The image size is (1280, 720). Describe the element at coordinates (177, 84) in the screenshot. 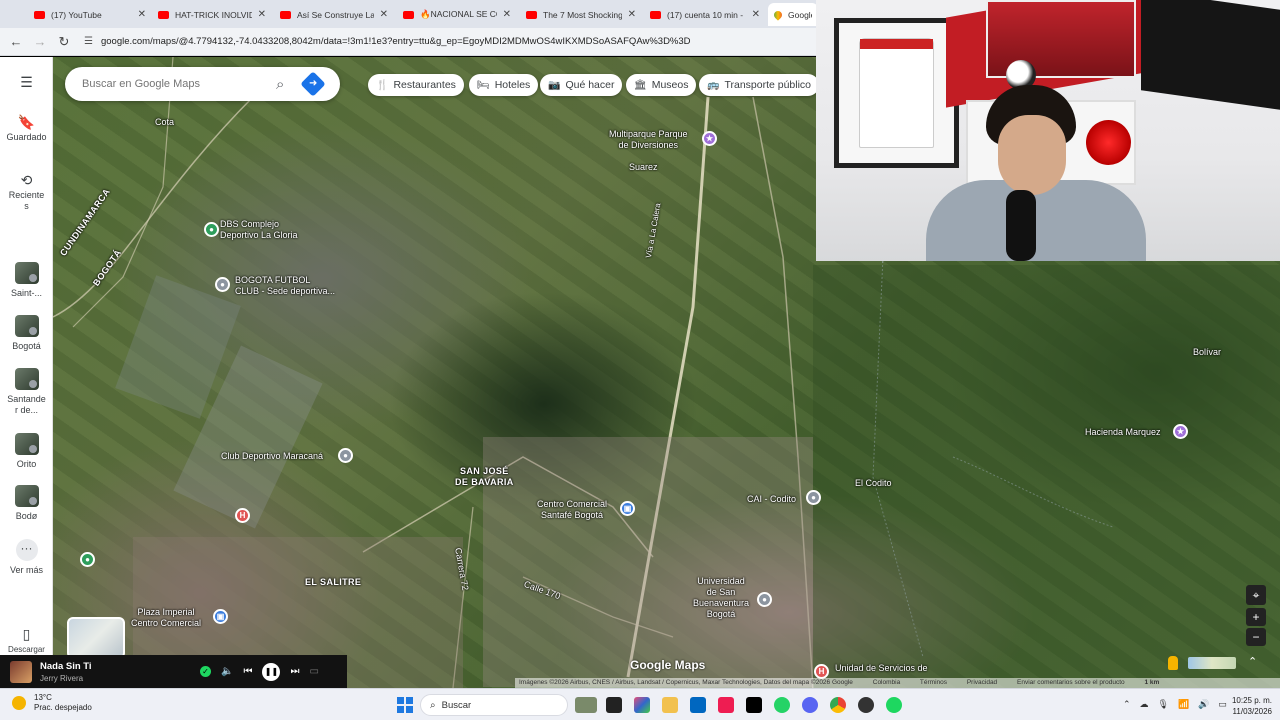

I see `search-input` at that location.